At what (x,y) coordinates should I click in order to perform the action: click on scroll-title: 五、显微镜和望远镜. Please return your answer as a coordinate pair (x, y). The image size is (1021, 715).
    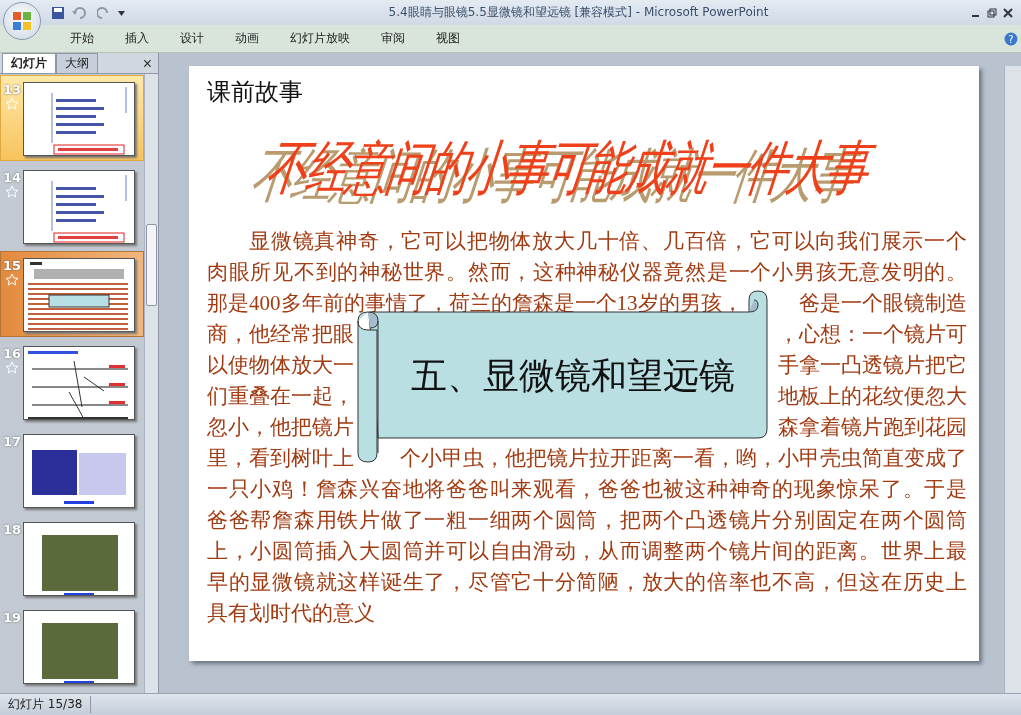
    Looking at the image, I should click on (573, 376).